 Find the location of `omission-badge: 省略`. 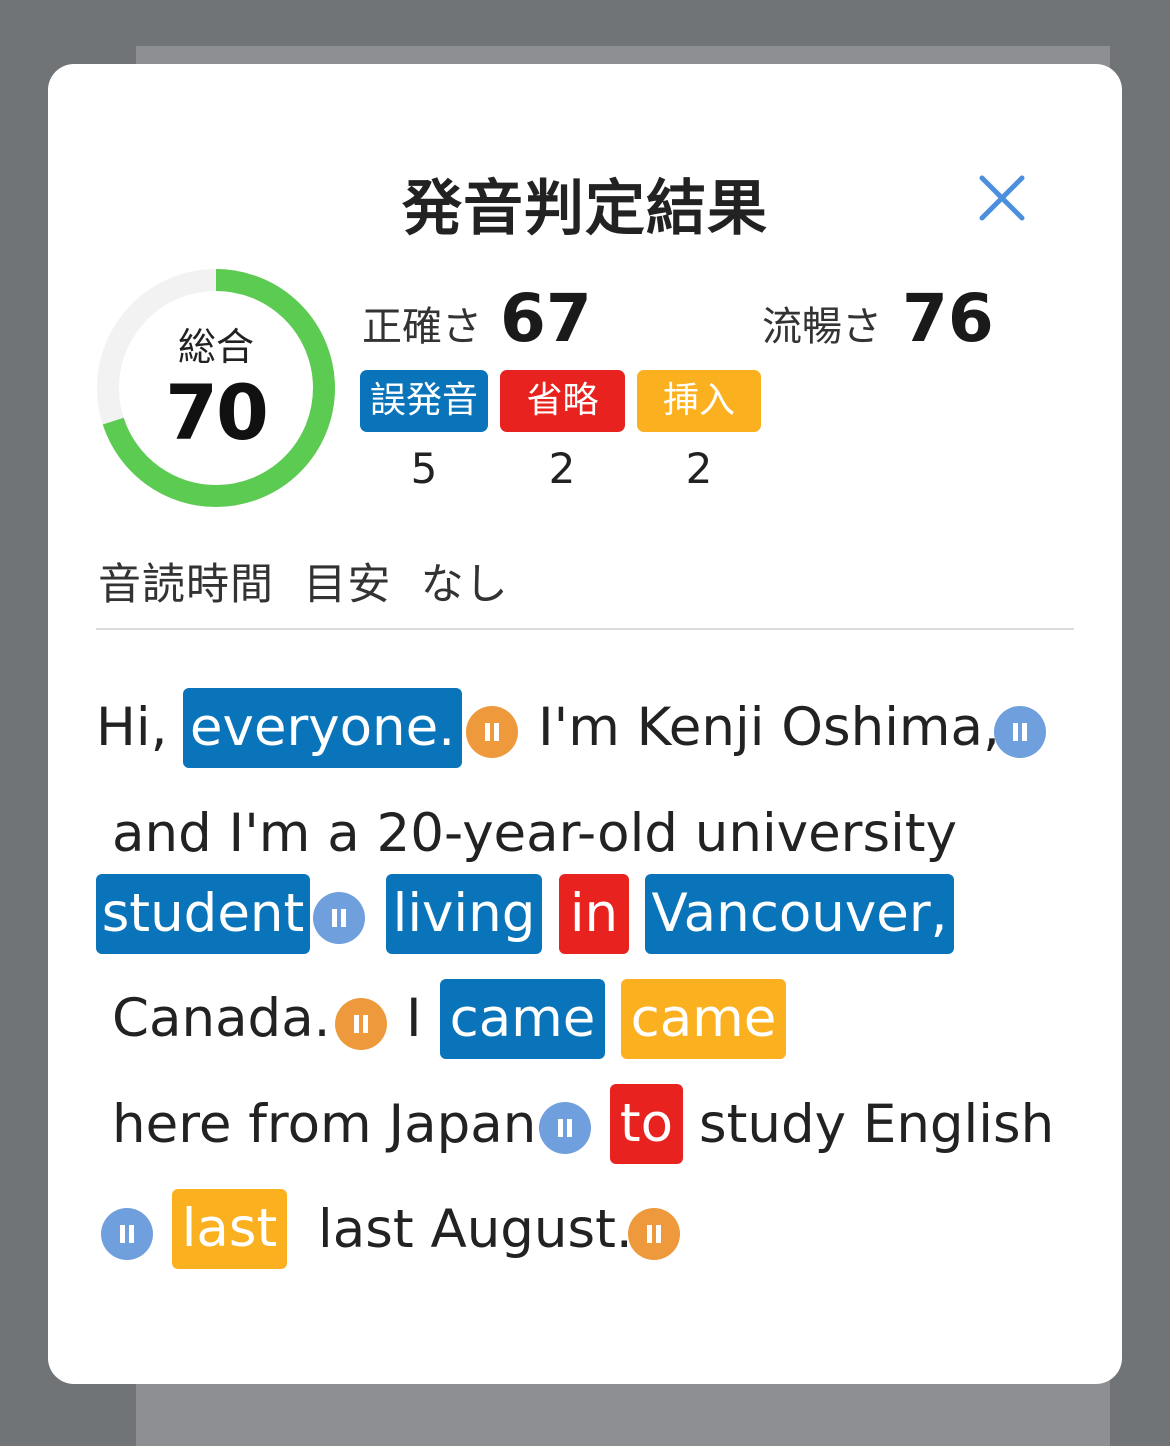

omission-badge: 省略 is located at coordinates (562, 401).